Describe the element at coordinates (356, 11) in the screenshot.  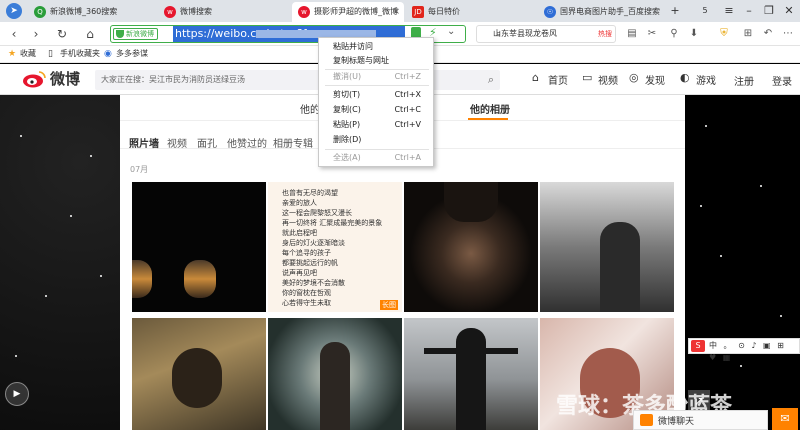
I see `tab-title: 摄影师尹超的微博_微博` at that location.